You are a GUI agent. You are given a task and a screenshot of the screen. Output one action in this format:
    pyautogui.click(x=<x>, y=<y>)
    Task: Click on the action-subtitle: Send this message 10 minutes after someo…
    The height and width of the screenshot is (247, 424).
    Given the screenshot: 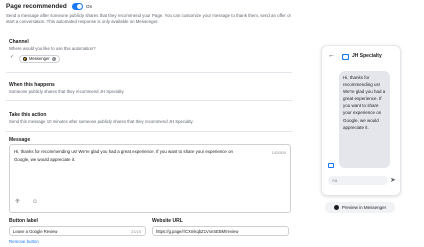 What is the action you would take?
    pyautogui.click(x=101, y=121)
    